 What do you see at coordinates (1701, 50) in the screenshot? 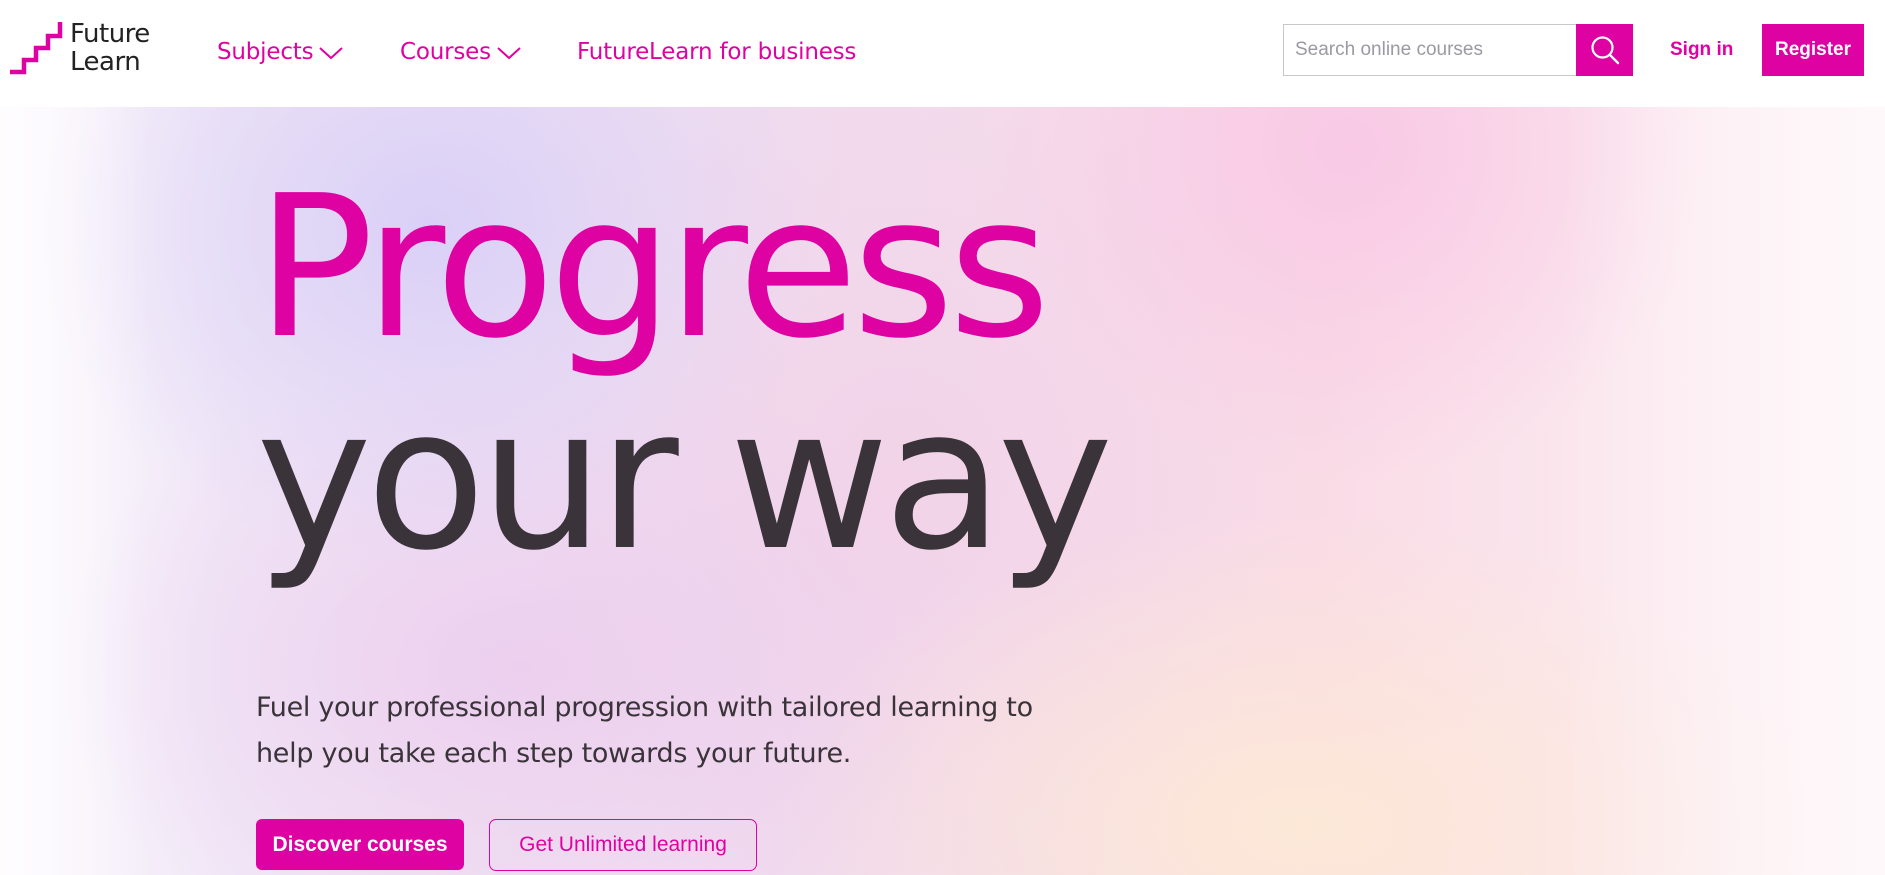
I see `sign-in-link: Sign in` at bounding box center [1701, 50].